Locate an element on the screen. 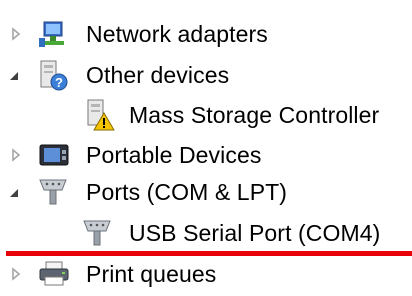 Image resolution: width=412 pixels, height=296 pixels. tree-item-label: Portable Devices is located at coordinates (174, 155).